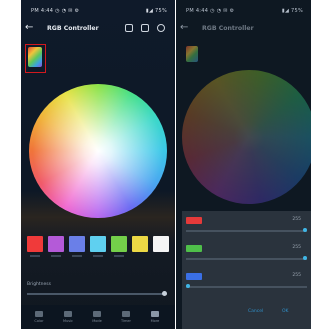 This screenshot has height=329, width=320. I want to click on swatch-cyan, so click(98, 244).